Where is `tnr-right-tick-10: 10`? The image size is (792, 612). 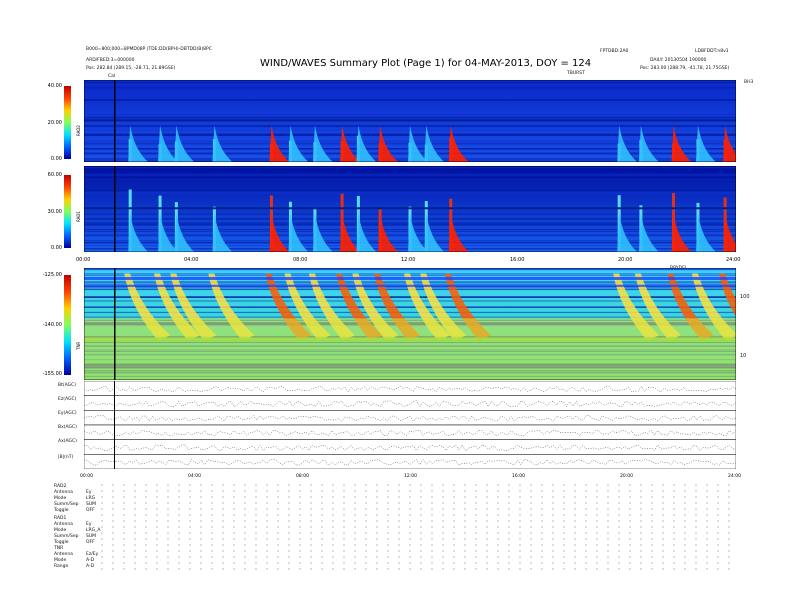
tnr-right-tick-10: 10 is located at coordinates (743, 356).